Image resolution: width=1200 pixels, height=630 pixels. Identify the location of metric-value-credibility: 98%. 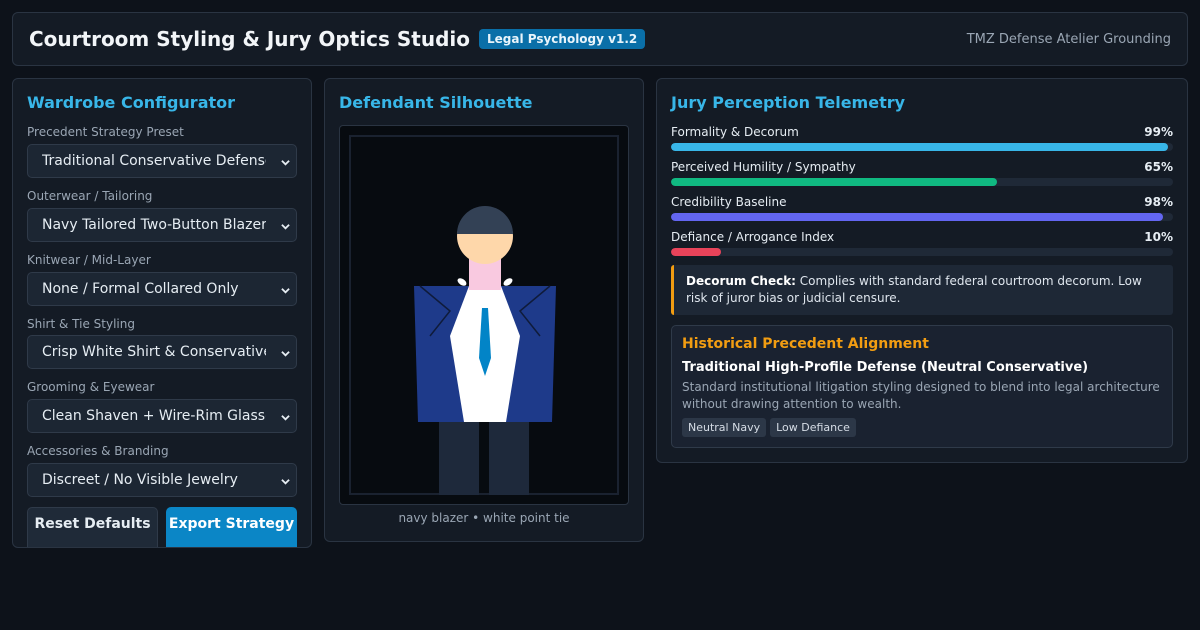
(1158, 202).